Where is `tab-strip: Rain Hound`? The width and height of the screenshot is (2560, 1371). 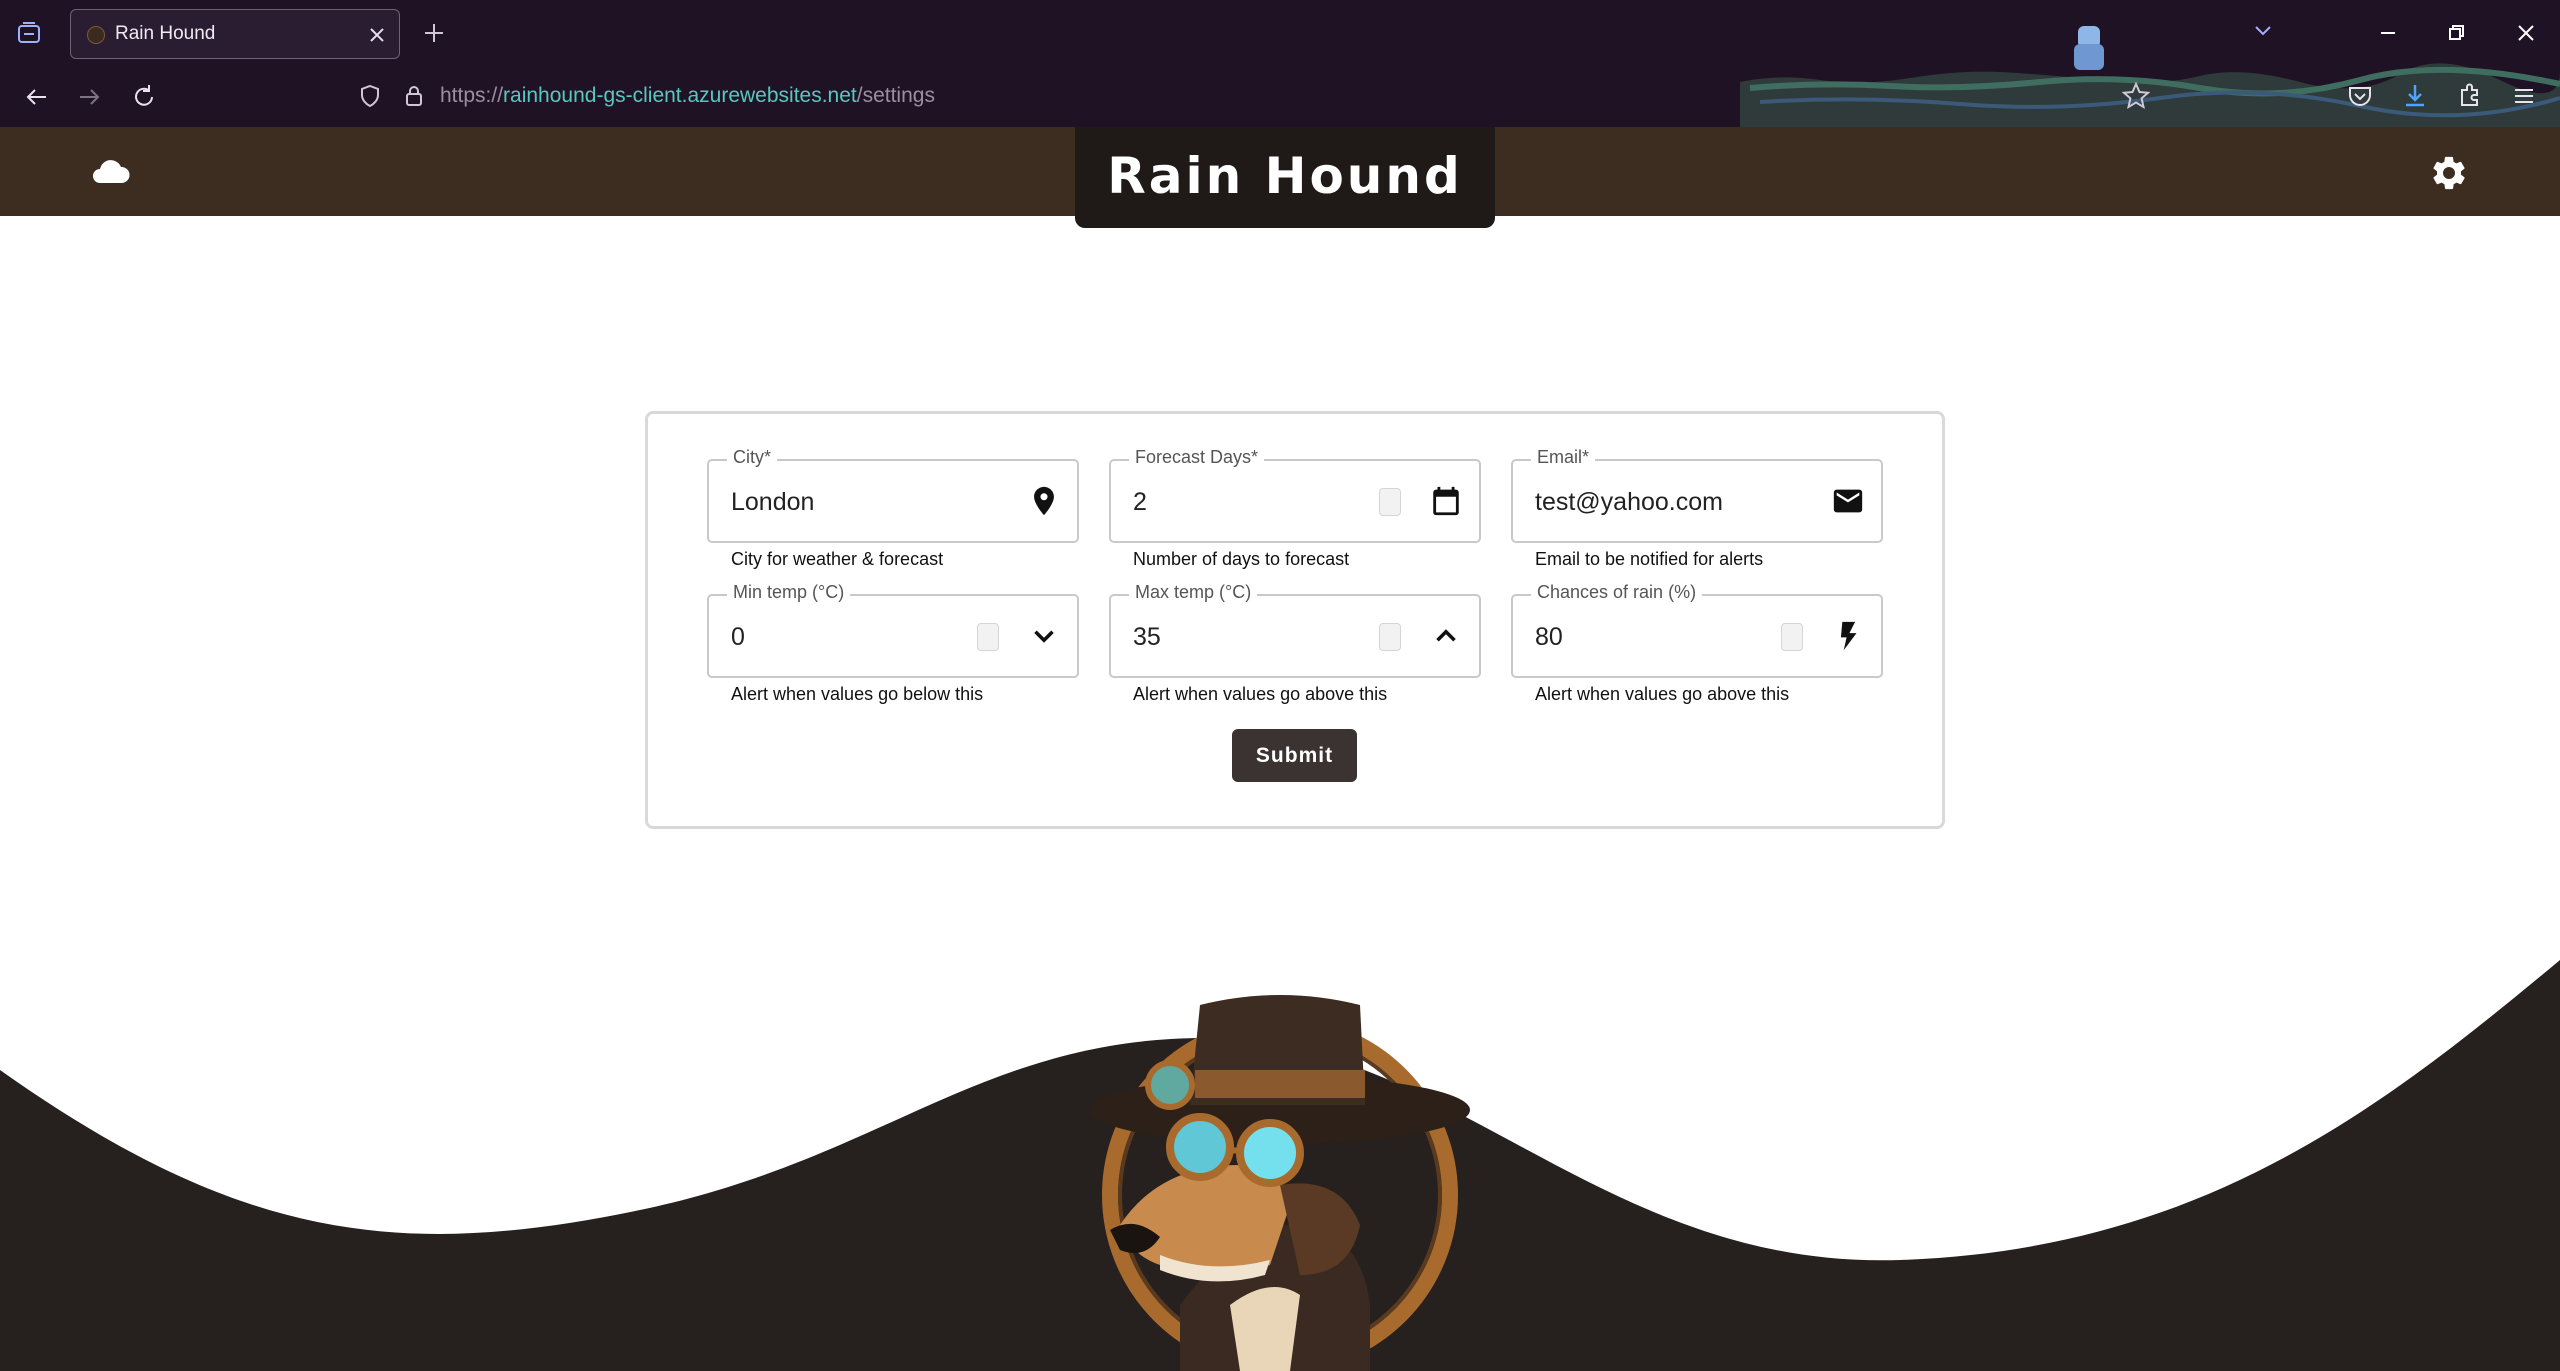 tab-strip: Rain Hound is located at coordinates (1280, 63).